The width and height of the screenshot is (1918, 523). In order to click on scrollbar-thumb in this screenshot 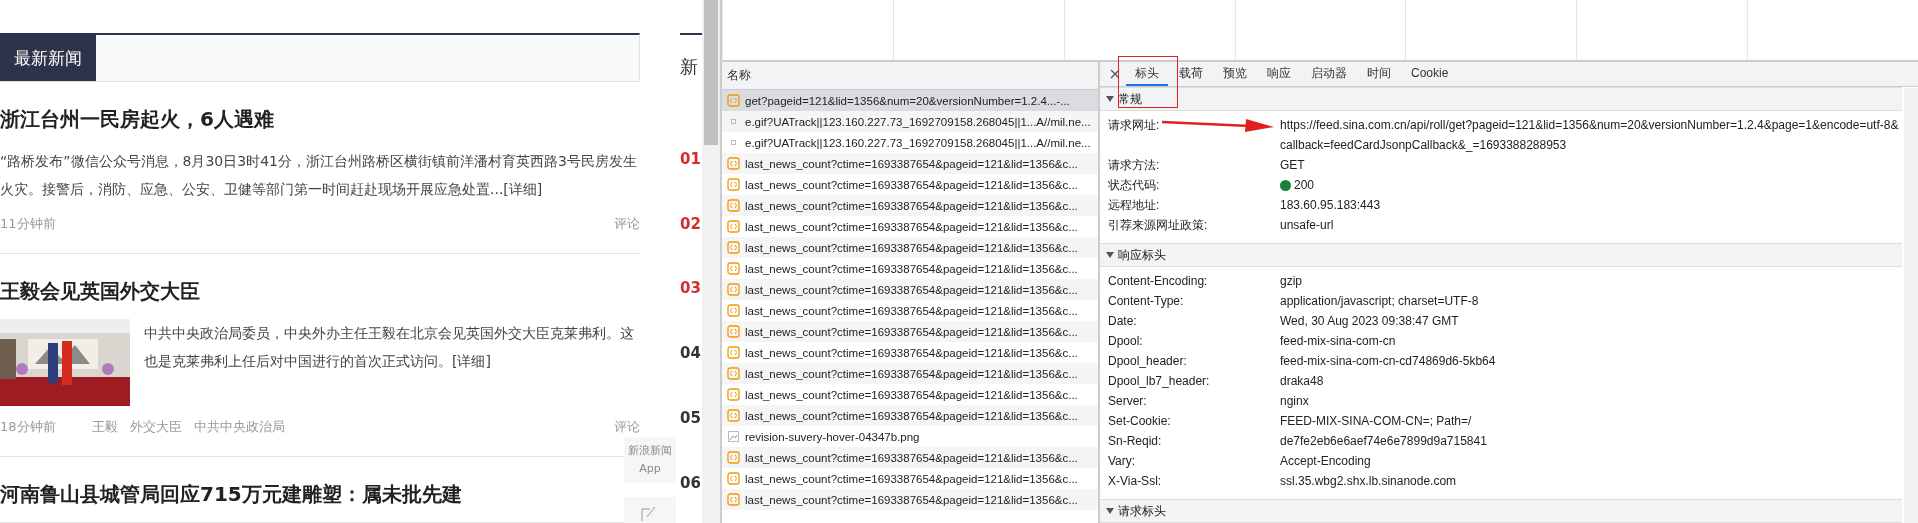, I will do `click(711, 72)`.